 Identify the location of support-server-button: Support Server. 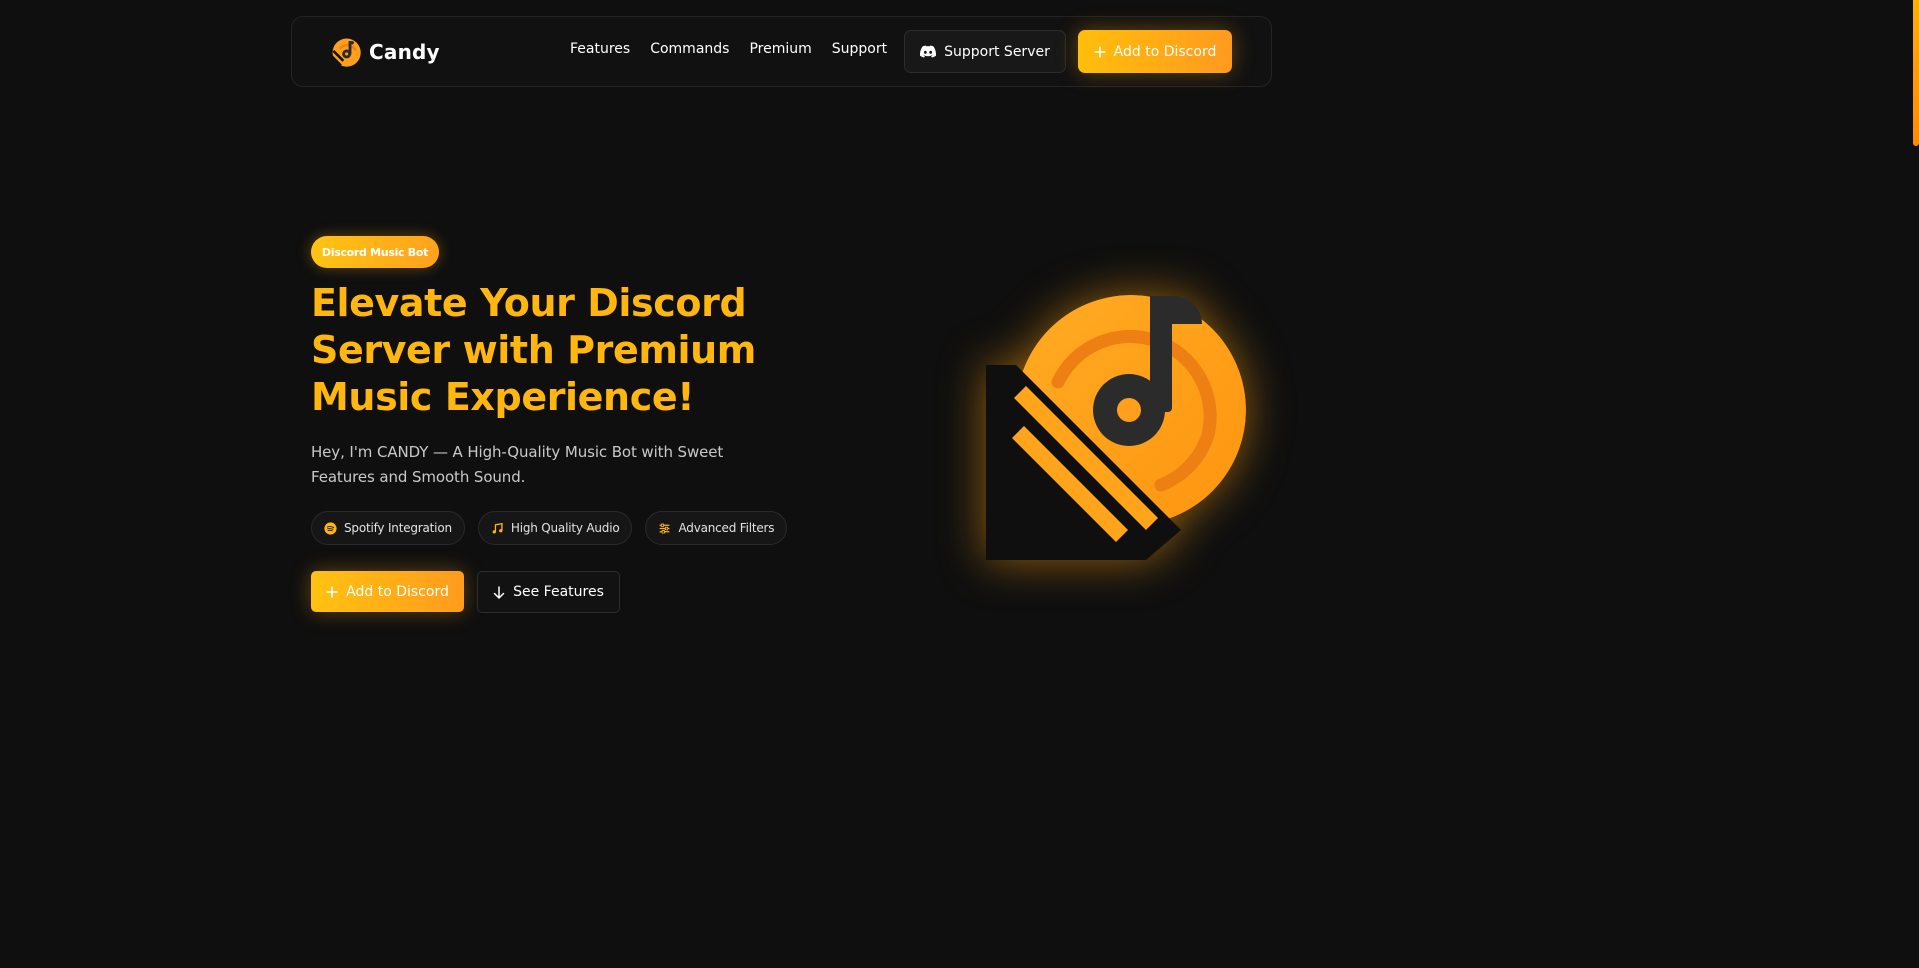
(985, 51).